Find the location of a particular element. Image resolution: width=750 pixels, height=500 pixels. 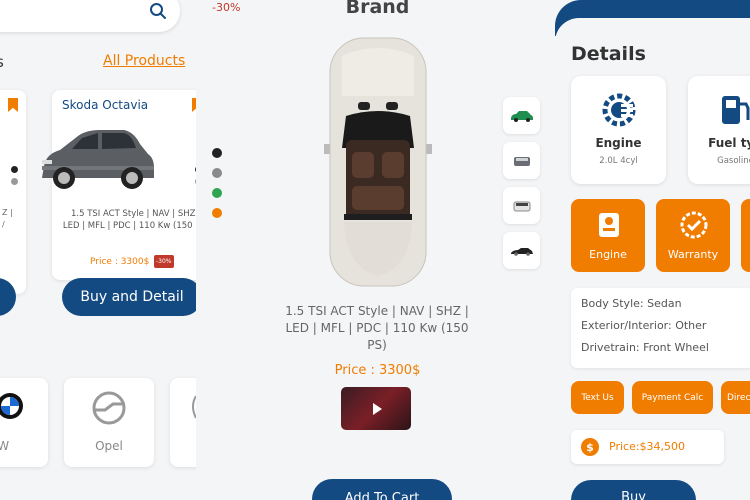

bmw-logo-icon is located at coordinates (11, 406).